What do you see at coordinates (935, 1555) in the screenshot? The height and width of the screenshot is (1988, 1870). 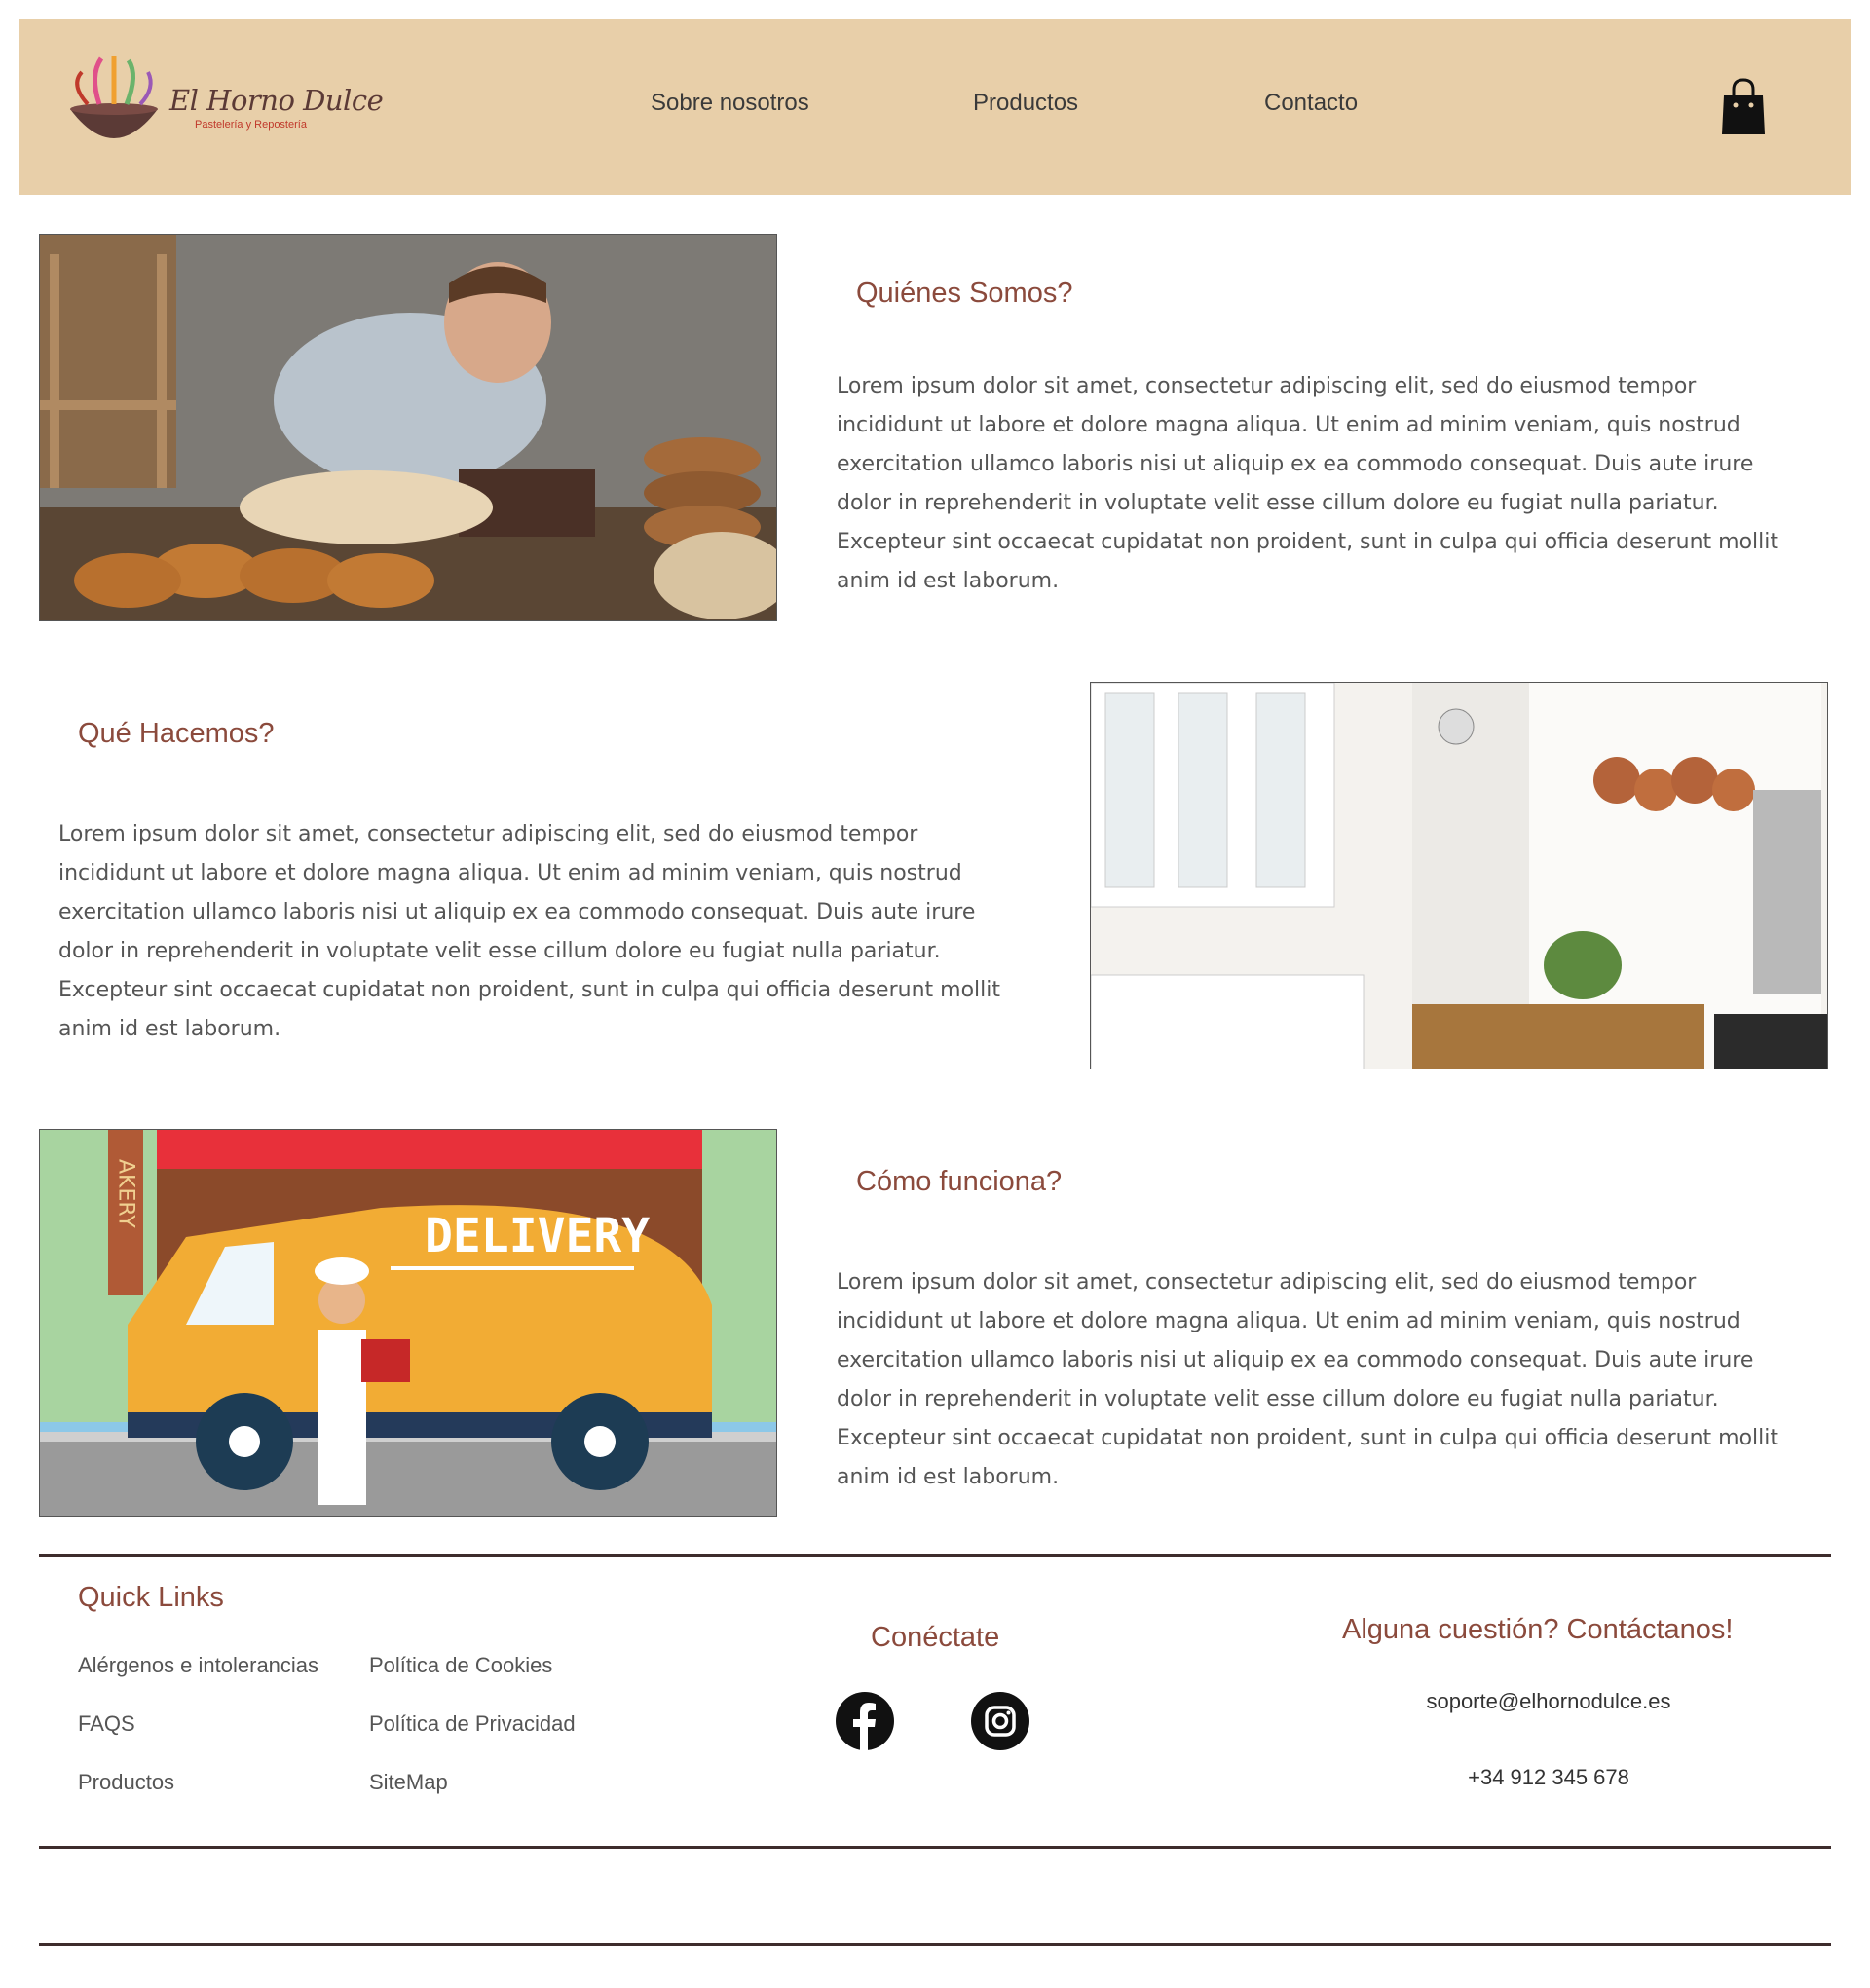 I see `footer-top-divider` at bounding box center [935, 1555].